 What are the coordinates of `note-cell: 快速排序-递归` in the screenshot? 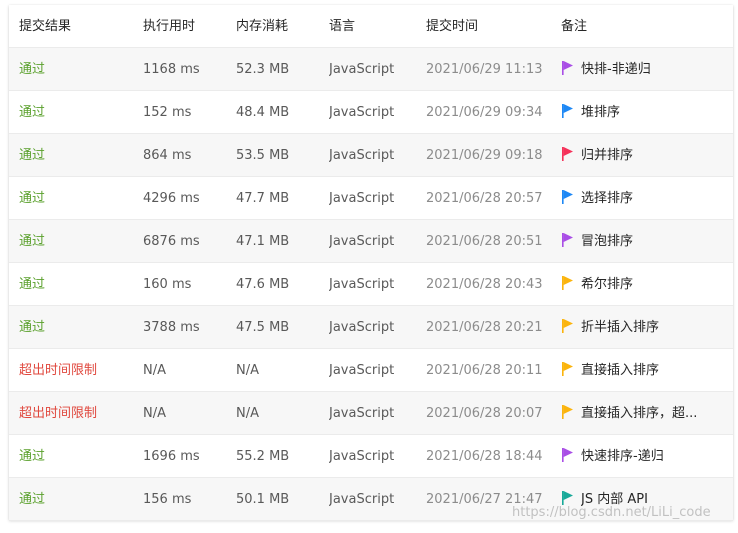 It's located at (645, 456).